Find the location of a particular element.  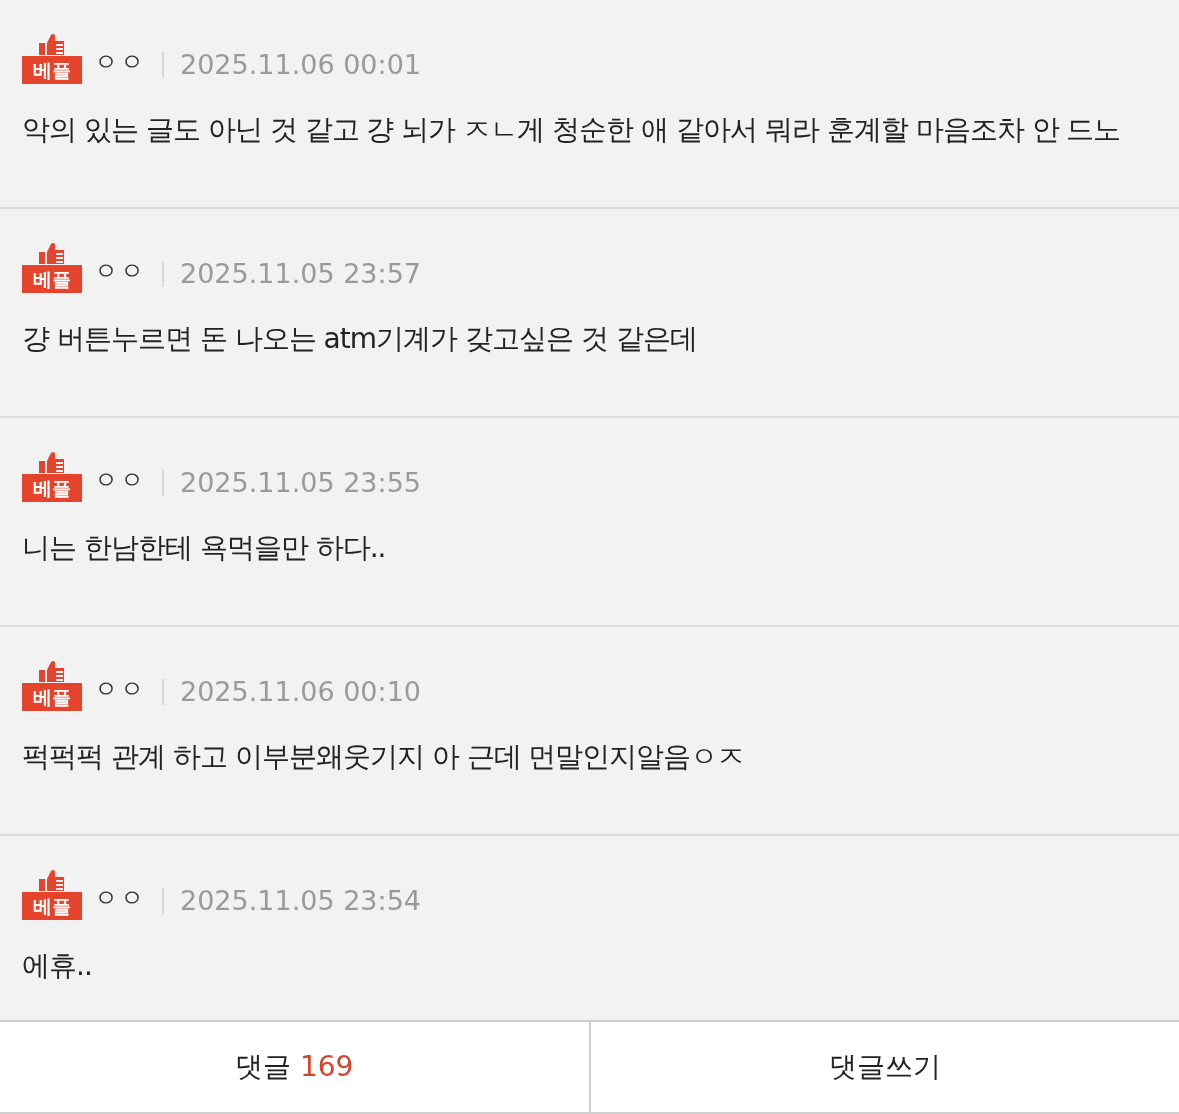

comment-text: 걍 버튼누르면 돈 나오는 atm기계가 갖고싶은 것 같은데 is located at coordinates (360, 339).